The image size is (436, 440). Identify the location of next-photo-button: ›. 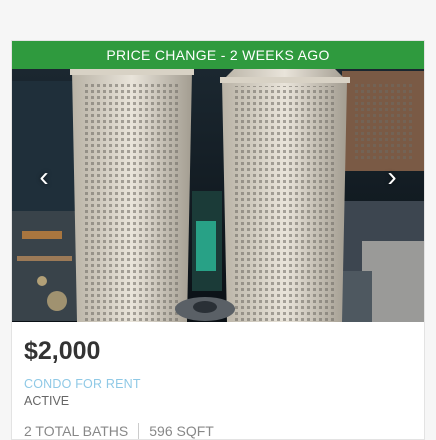
(392, 177).